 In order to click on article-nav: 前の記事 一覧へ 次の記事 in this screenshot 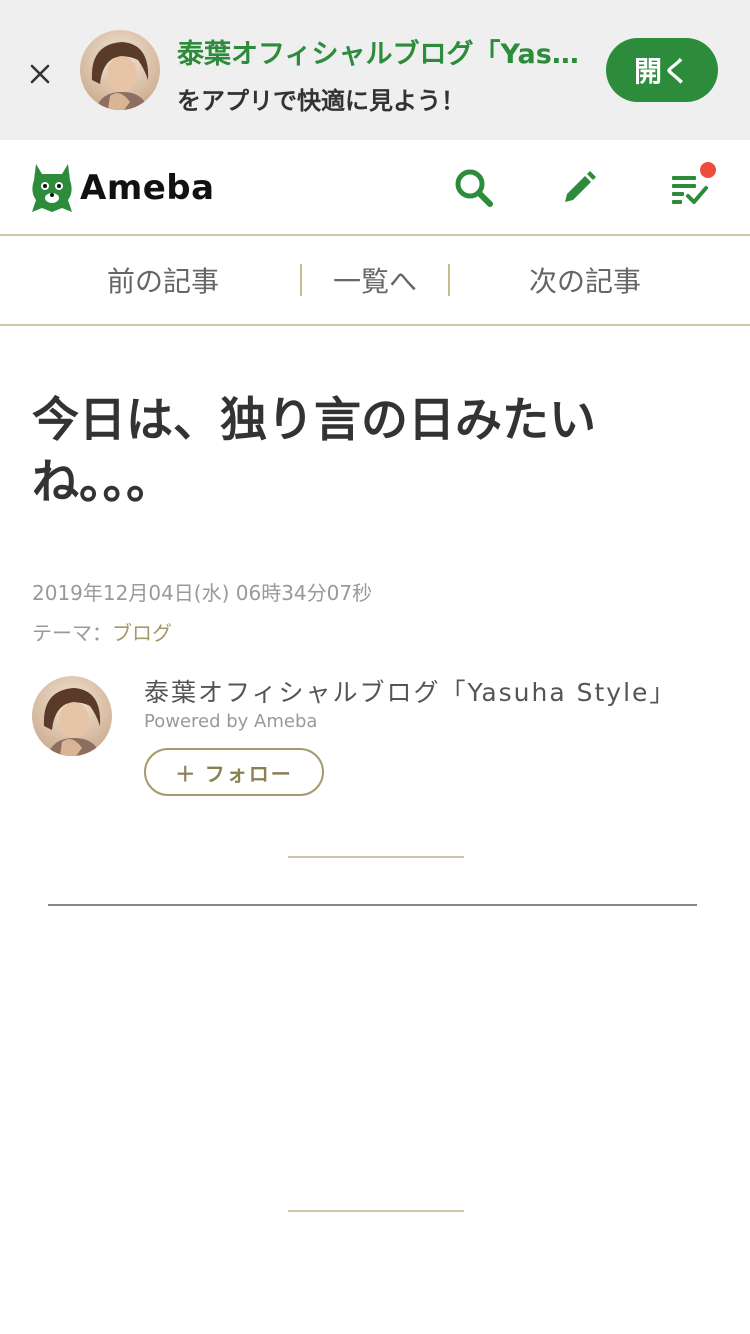, I will do `click(375, 281)`.